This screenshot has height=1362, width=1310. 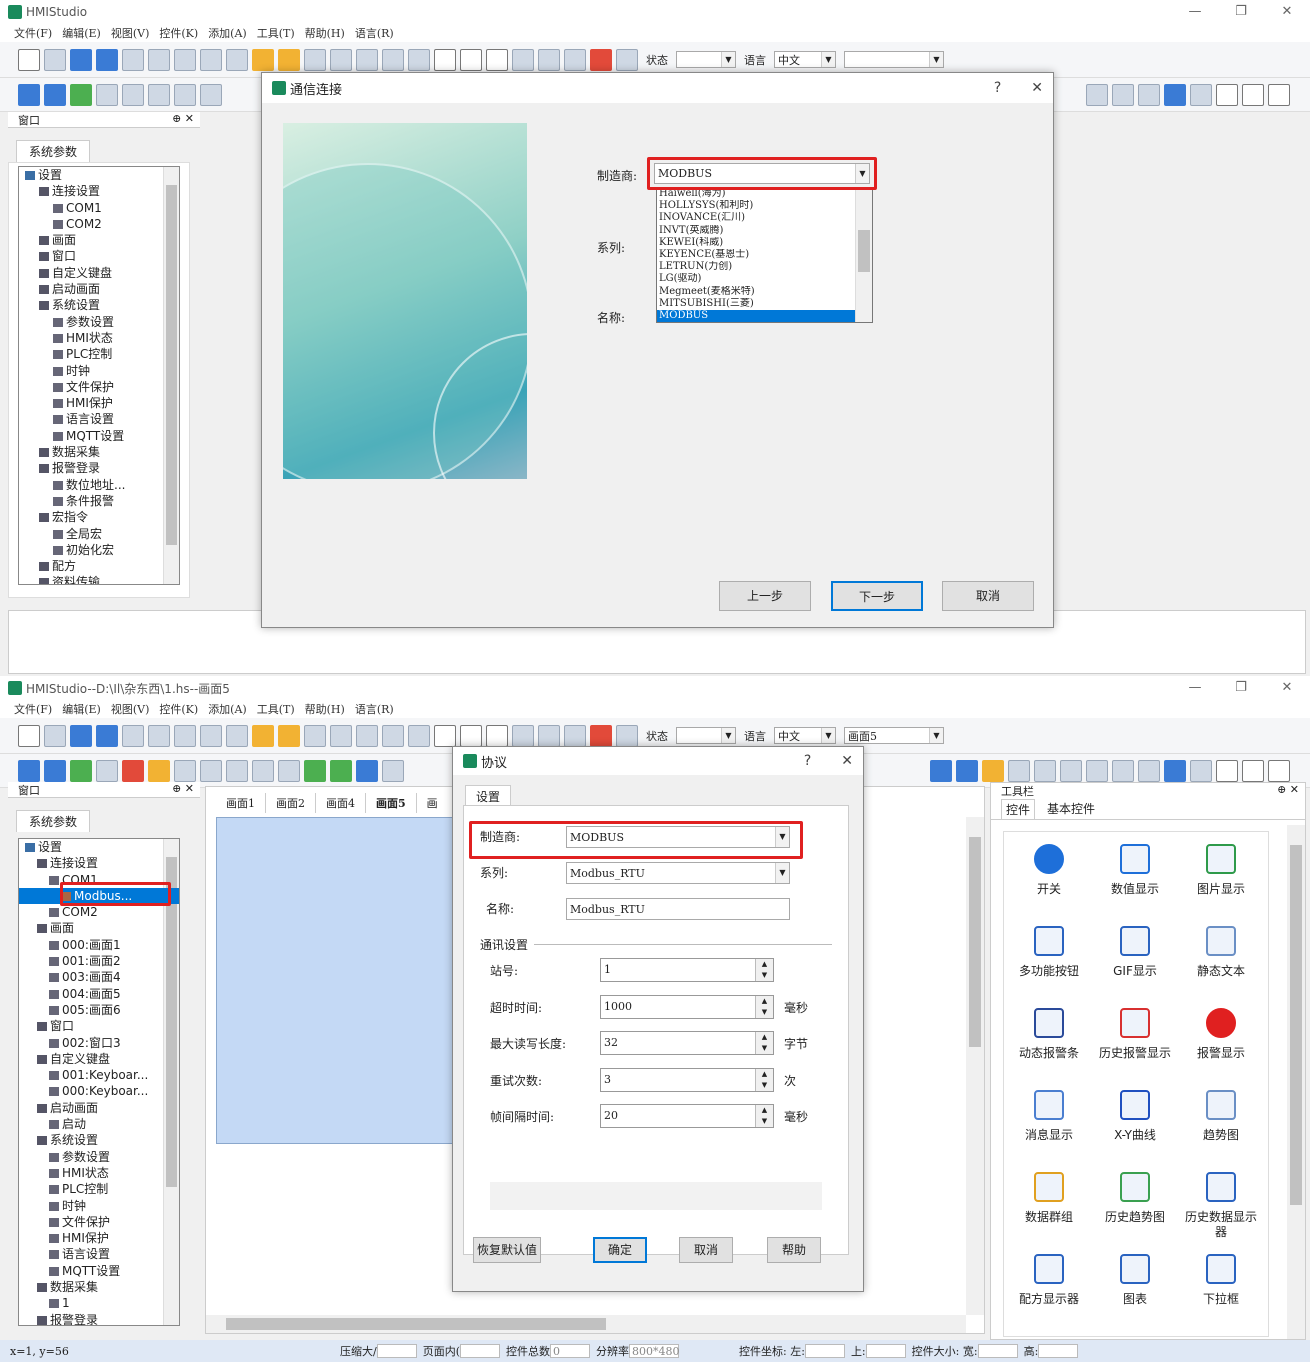 What do you see at coordinates (99, 961) in the screenshot?
I see `tree-item: 001:画面2` at bounding box center [99, 961].